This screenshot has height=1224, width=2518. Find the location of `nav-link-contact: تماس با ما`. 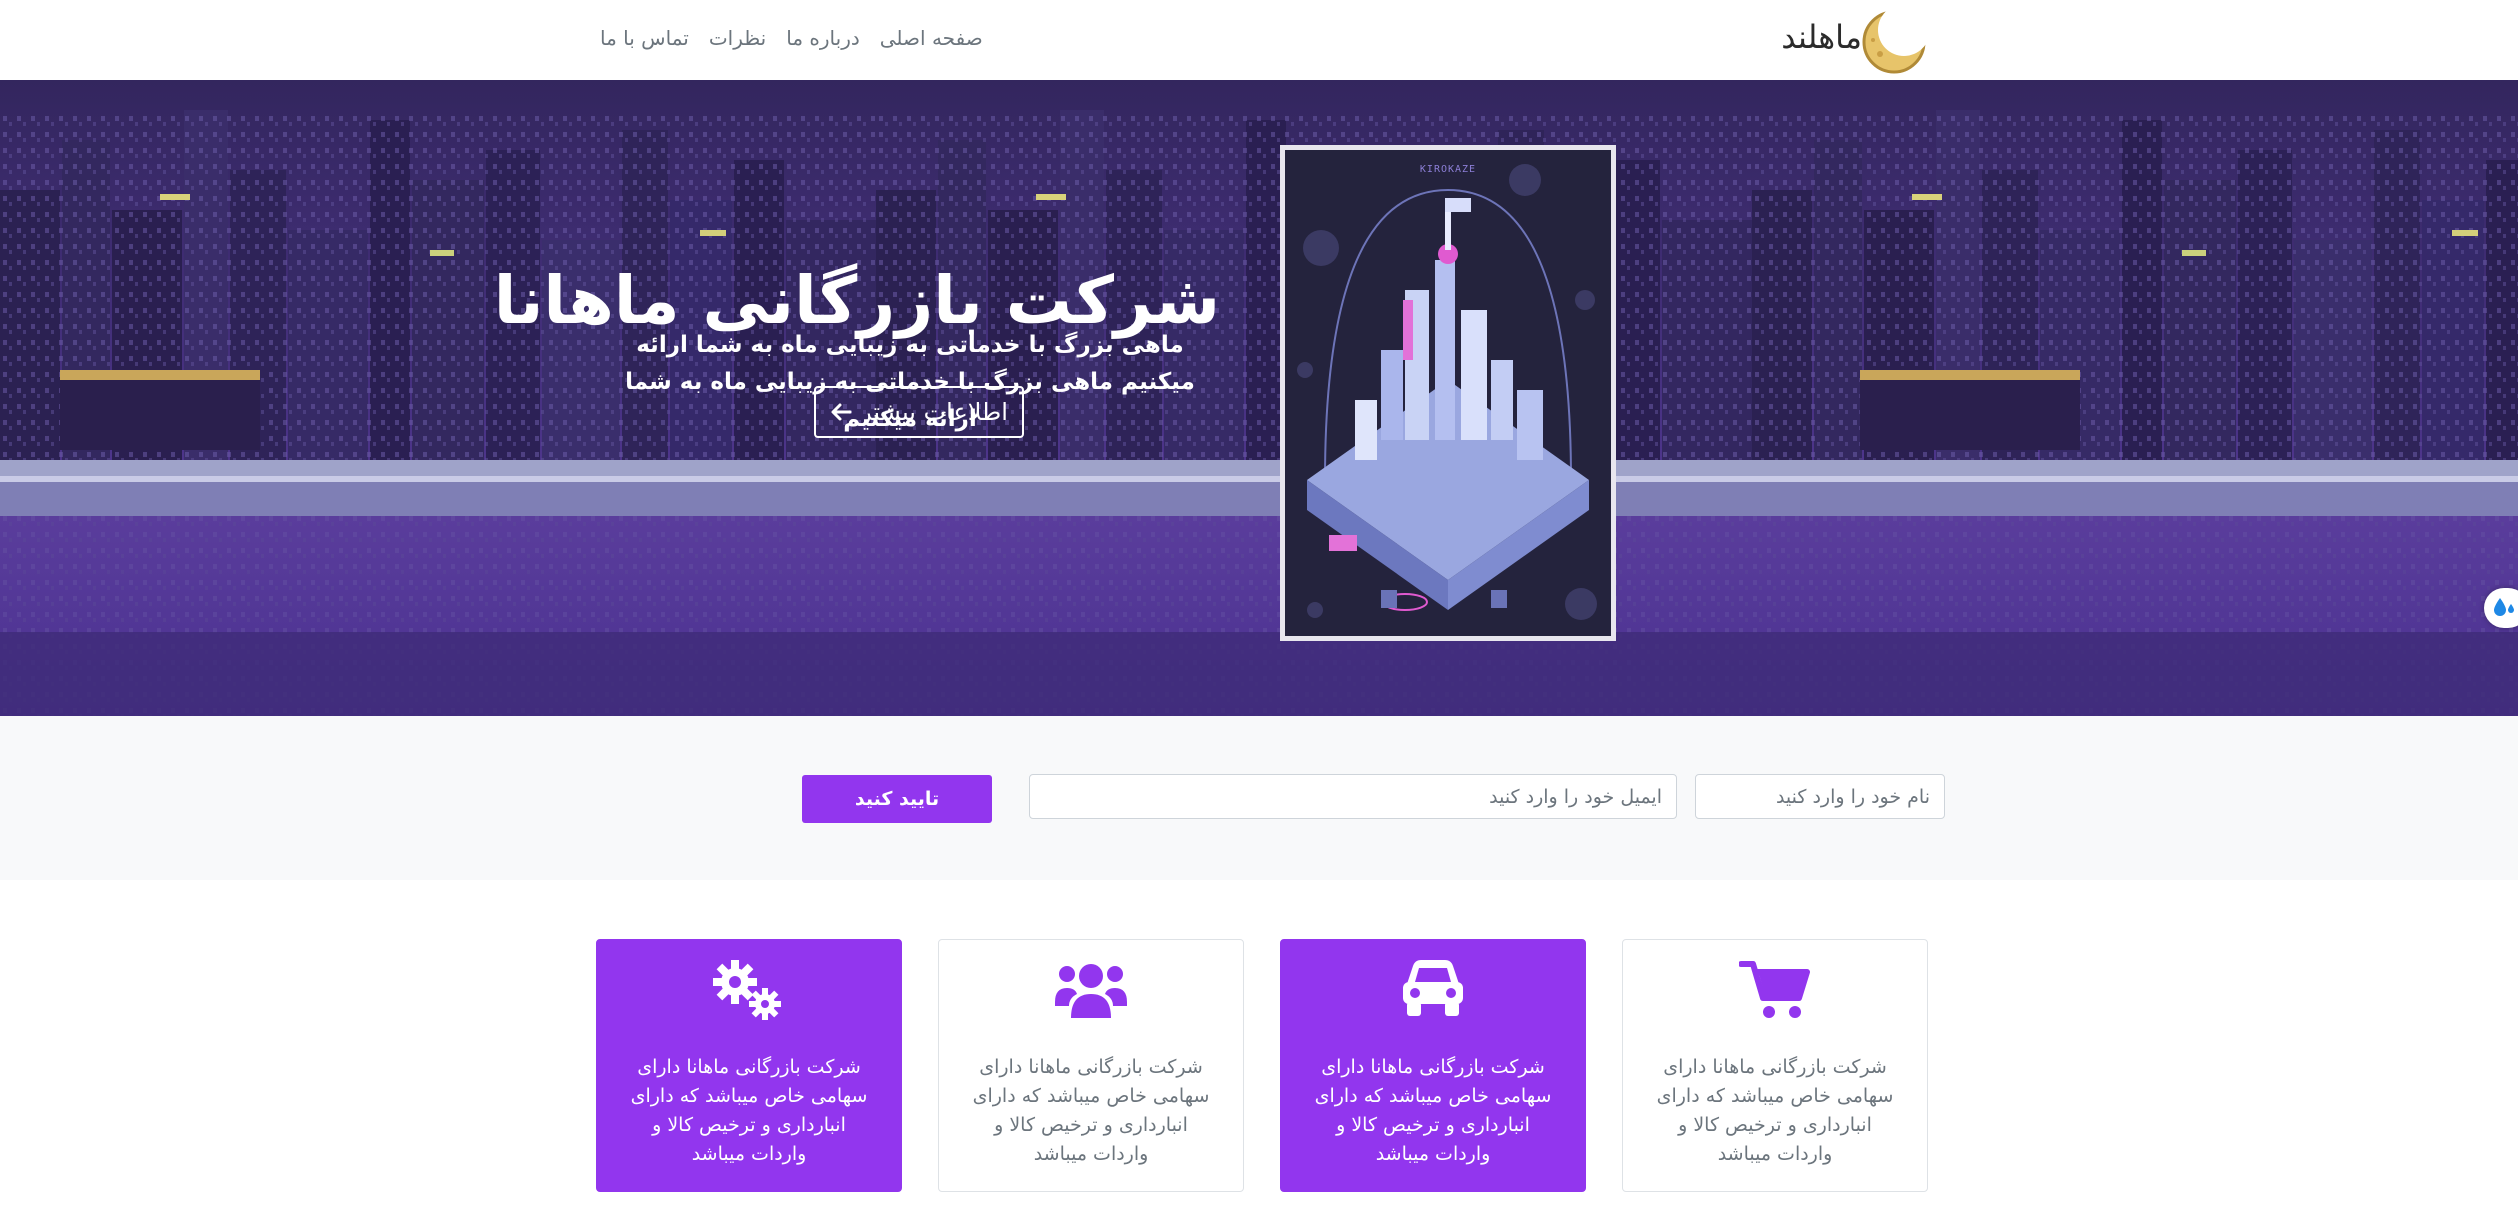

nav-link-contact: تماس با ما is located at coordinates (644, 38).